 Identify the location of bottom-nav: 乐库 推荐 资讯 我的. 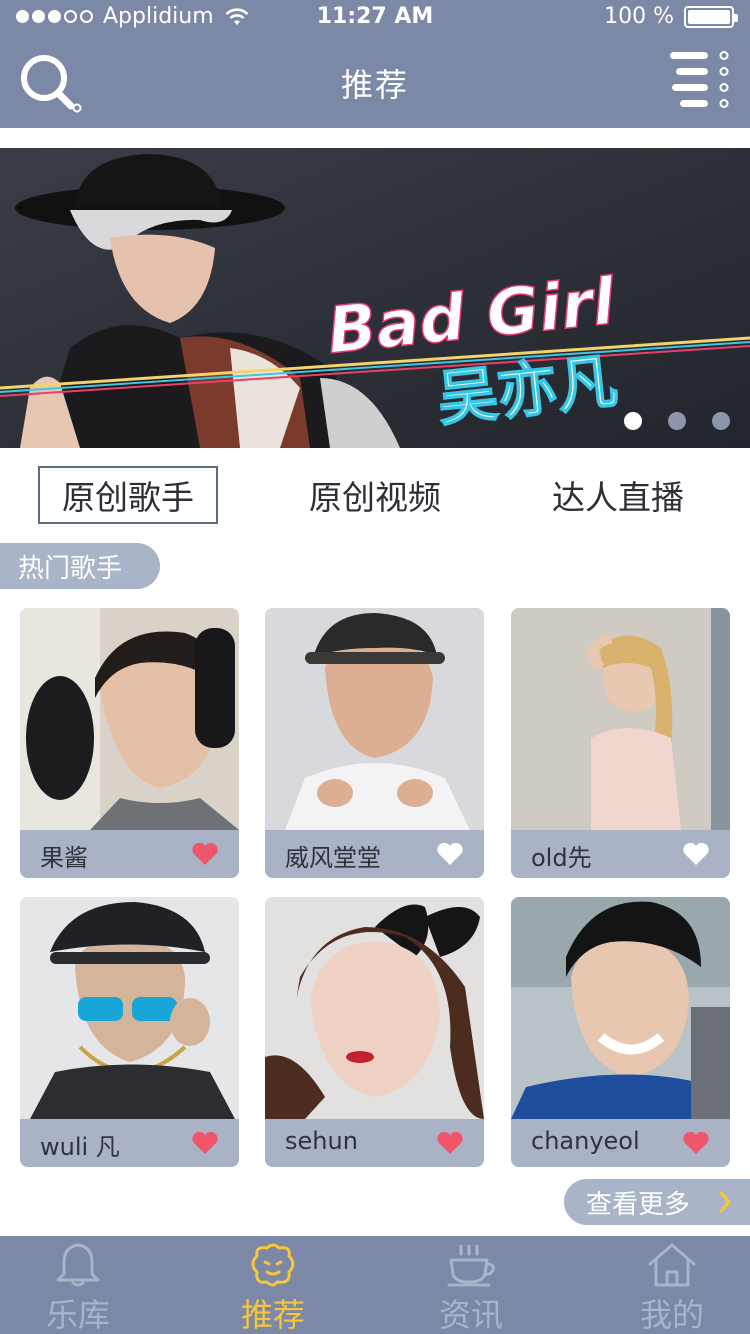
(375, 1285).